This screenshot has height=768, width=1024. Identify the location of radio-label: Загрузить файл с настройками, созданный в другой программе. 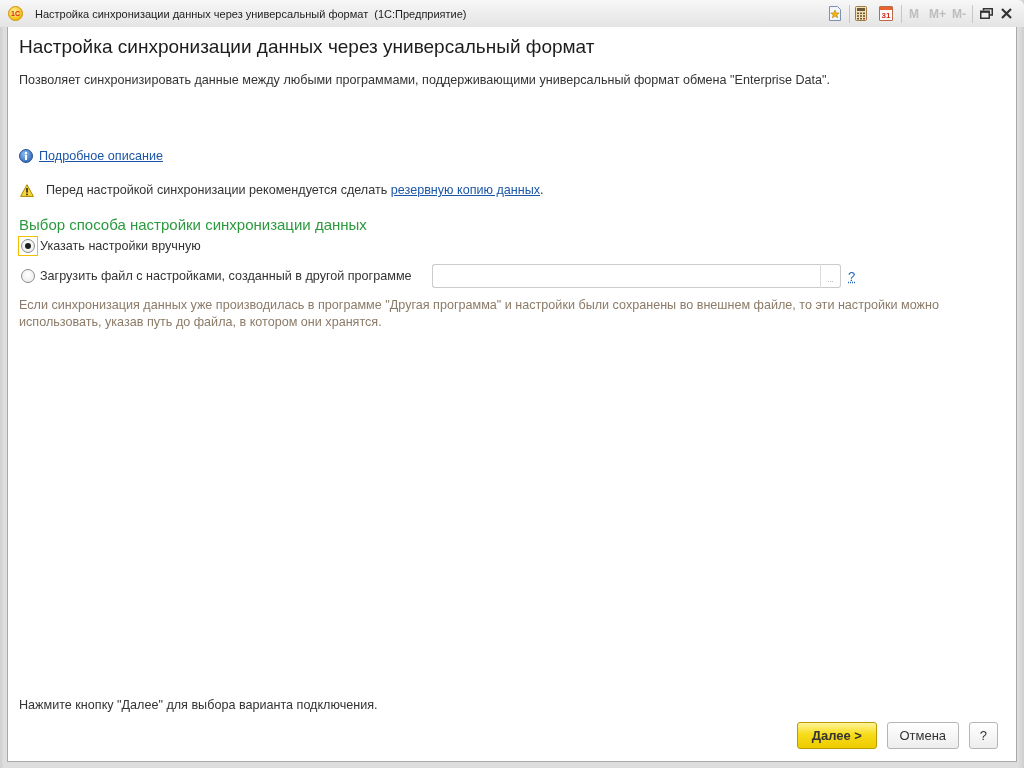
(230, 276).